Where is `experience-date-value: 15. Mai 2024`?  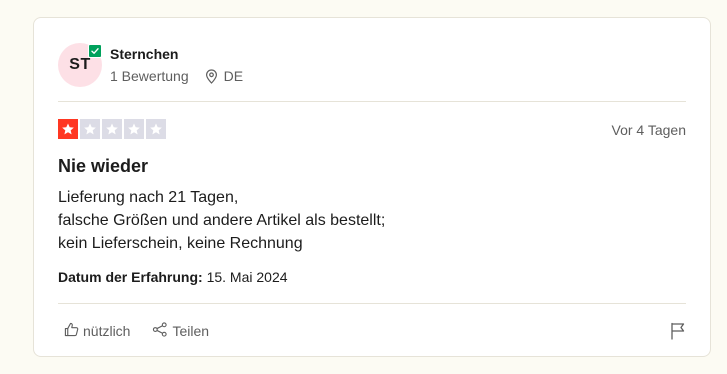
experience-date-value: 15. Mai 2024 is located at coordinates (247, 277).